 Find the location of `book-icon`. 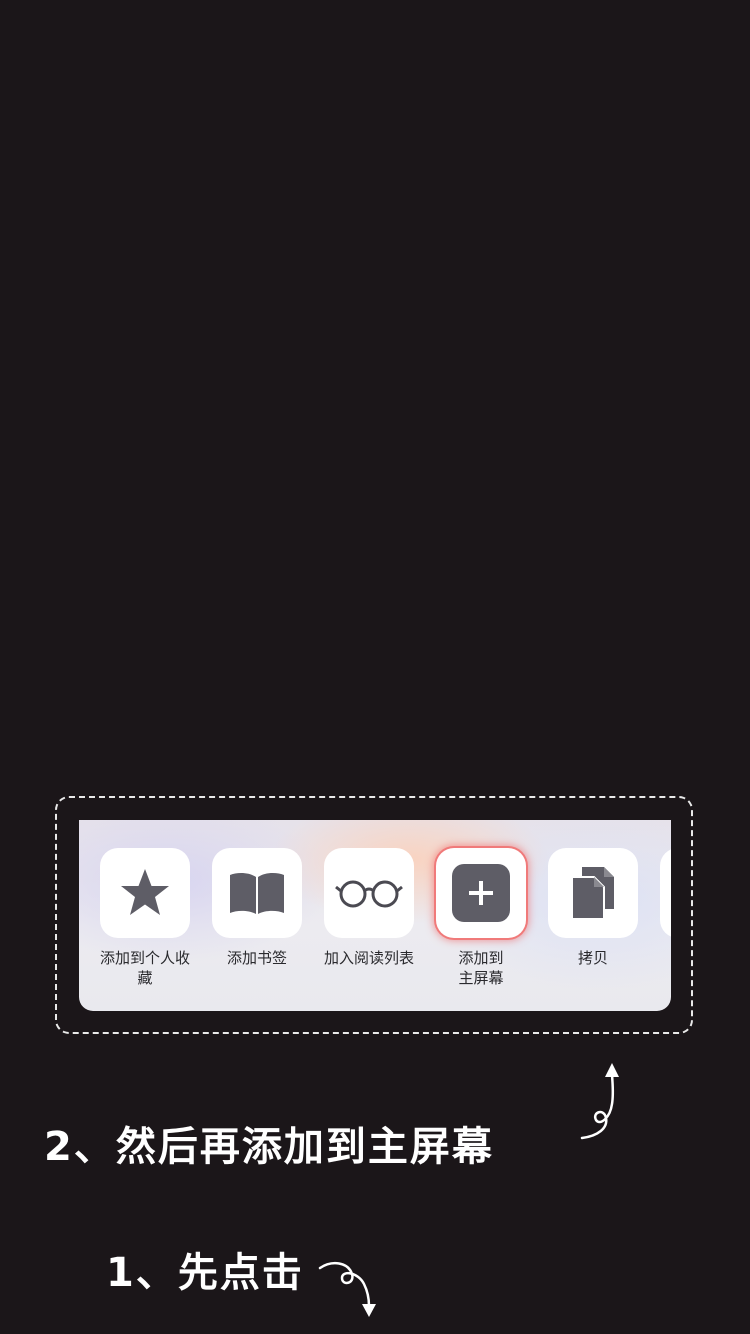

book-icon is located at coordinates (257, 893).